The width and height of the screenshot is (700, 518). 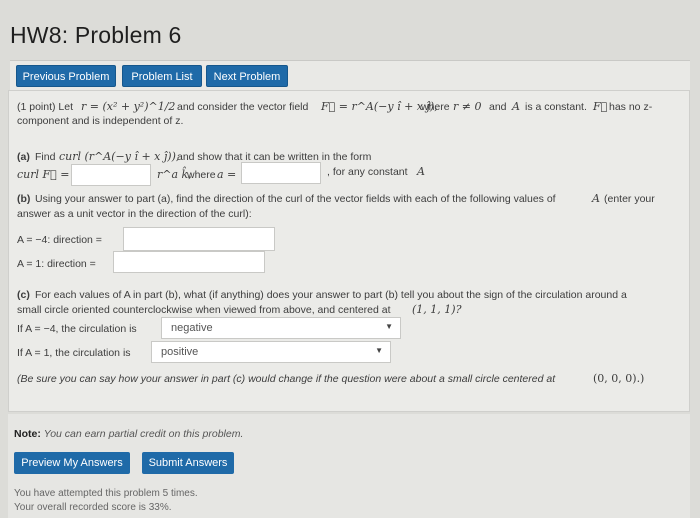 What do you see at coordinates (100, 121) in the screenshot?
I see `intro-text-line2: component and is independent of z.` at bounding box center [100, 121].